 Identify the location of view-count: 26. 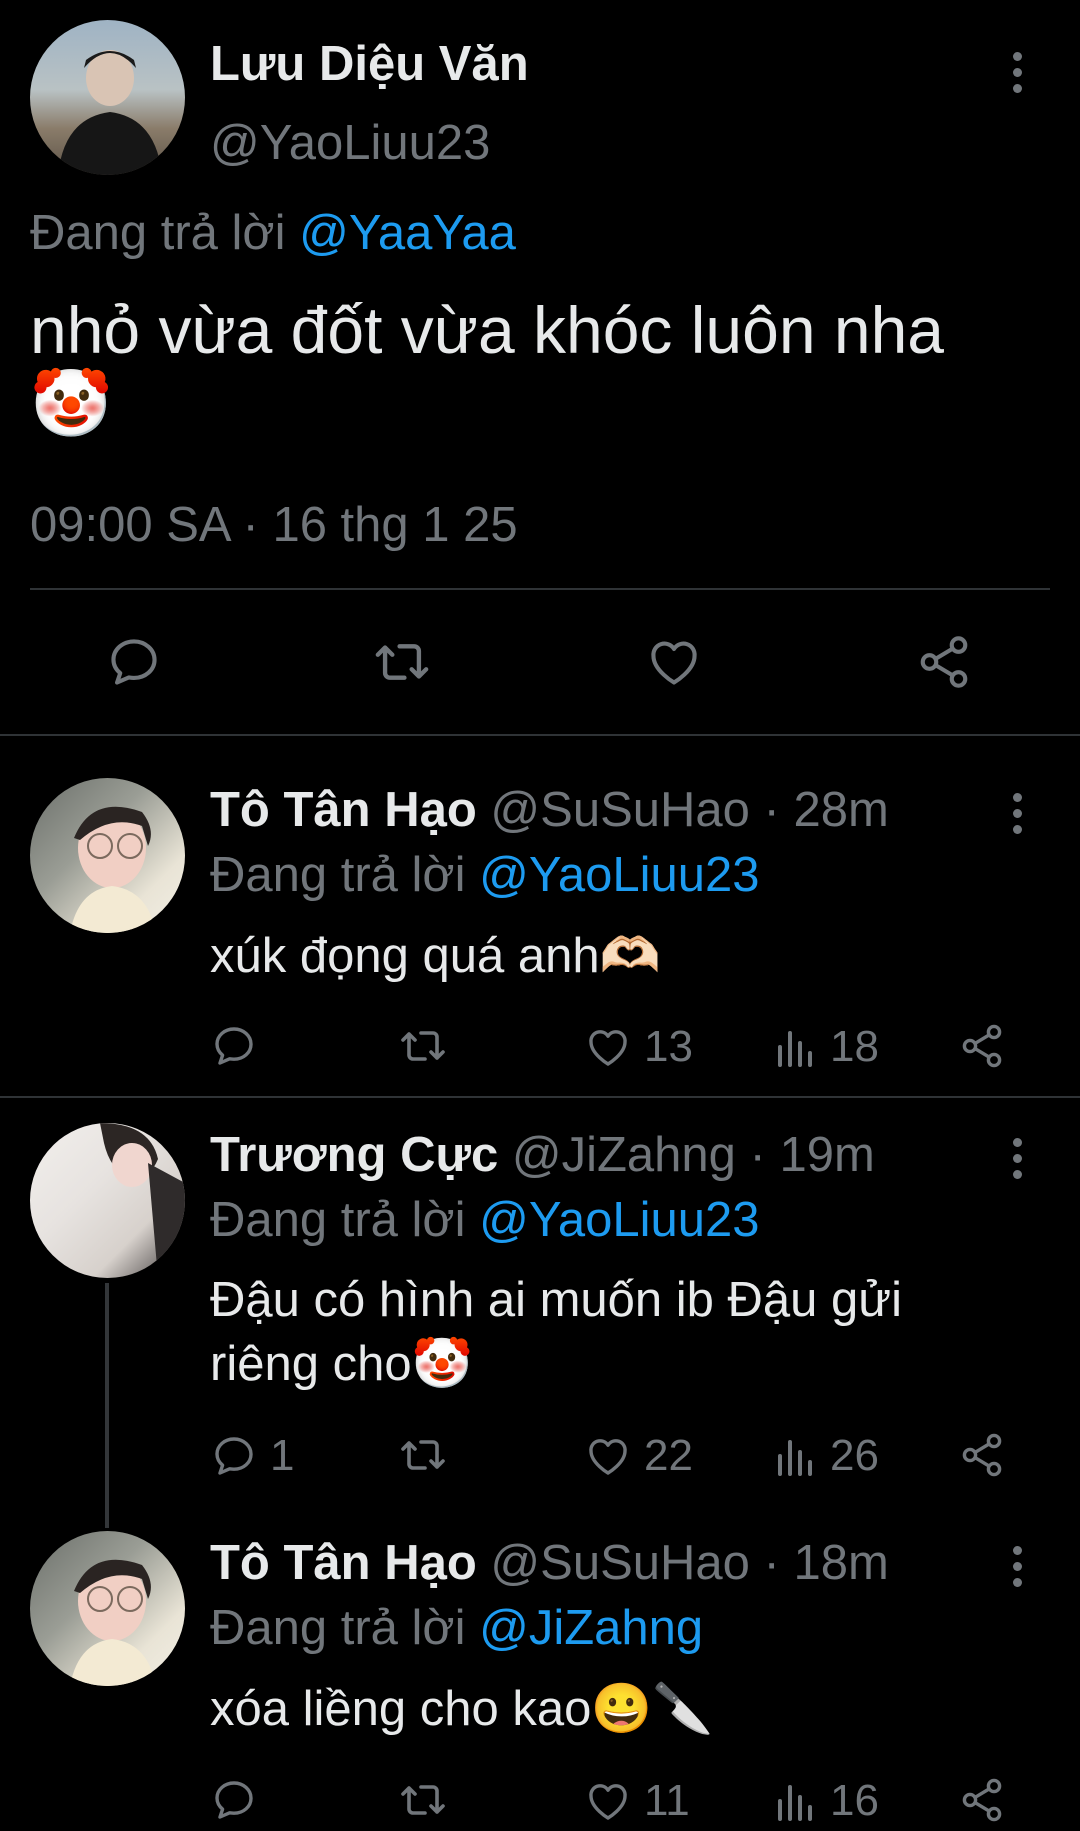
(854, 1455).